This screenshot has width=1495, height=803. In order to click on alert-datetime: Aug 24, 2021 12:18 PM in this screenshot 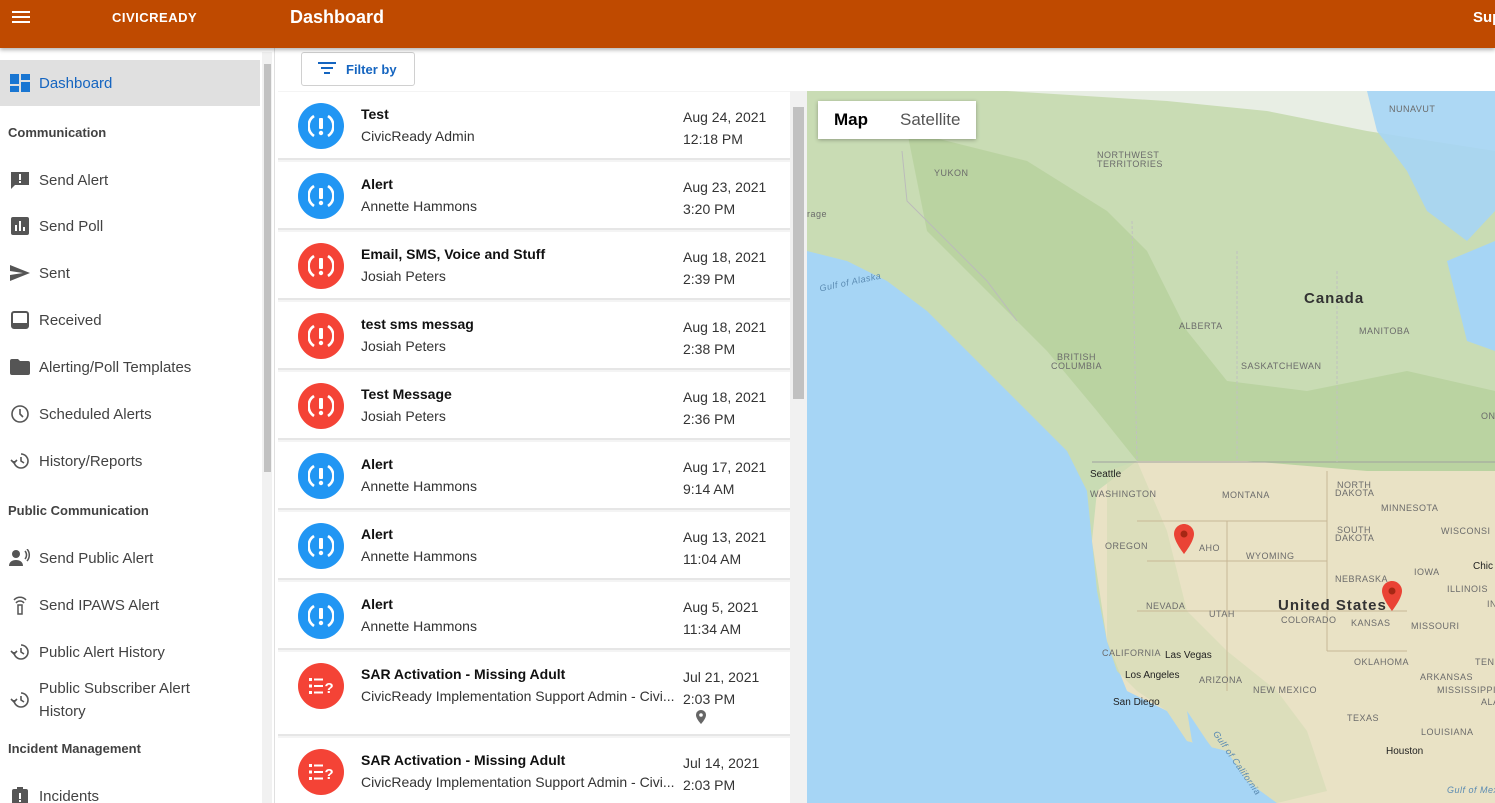, I will do `click(726, 128)`.